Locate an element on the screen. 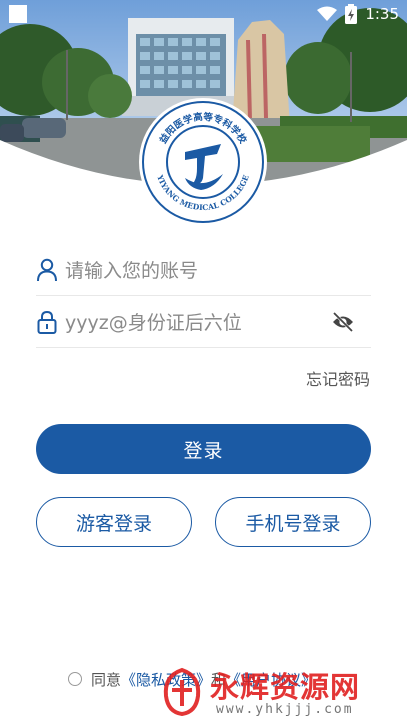 The height and width of the screenshot is (725, 407). agreement-radio is located at coordinates (75, 679).